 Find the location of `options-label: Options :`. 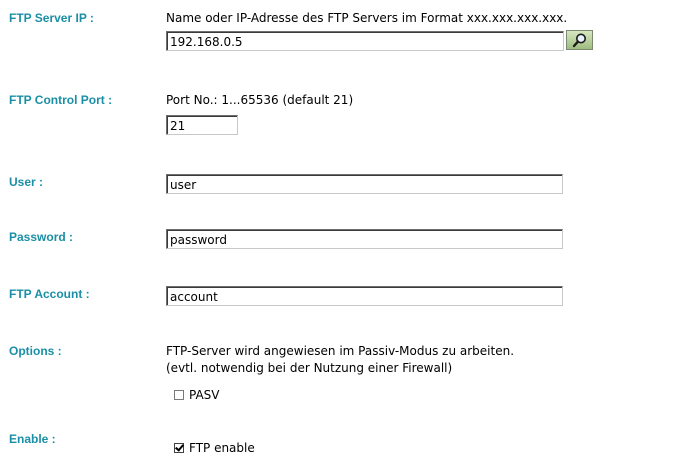

options-label: Options : is located at coordinates (35, 351).